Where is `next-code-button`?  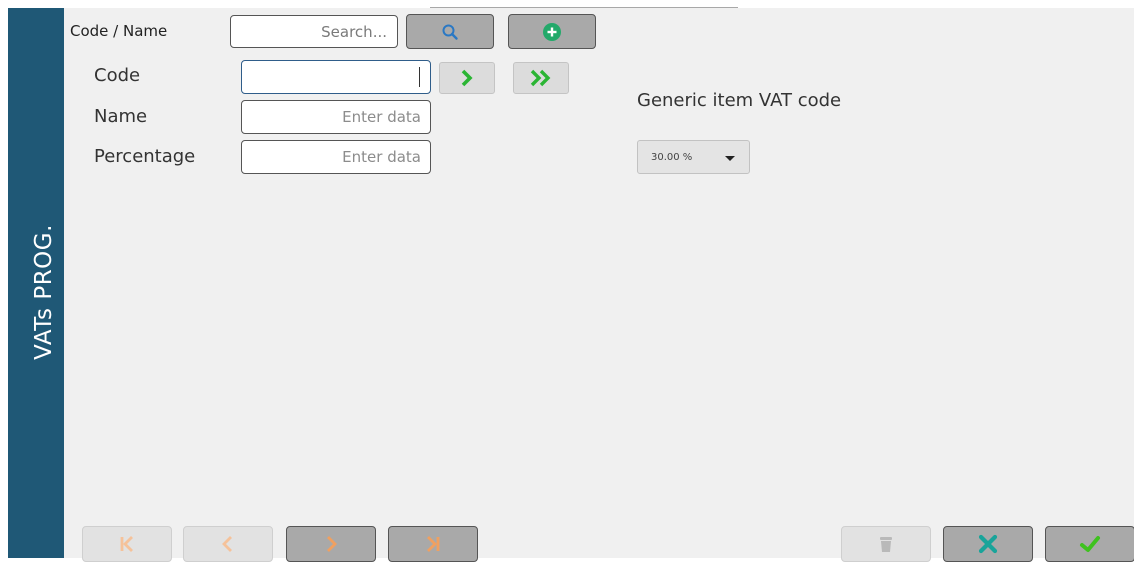 next-code-button is located at coordinates (467, 78).